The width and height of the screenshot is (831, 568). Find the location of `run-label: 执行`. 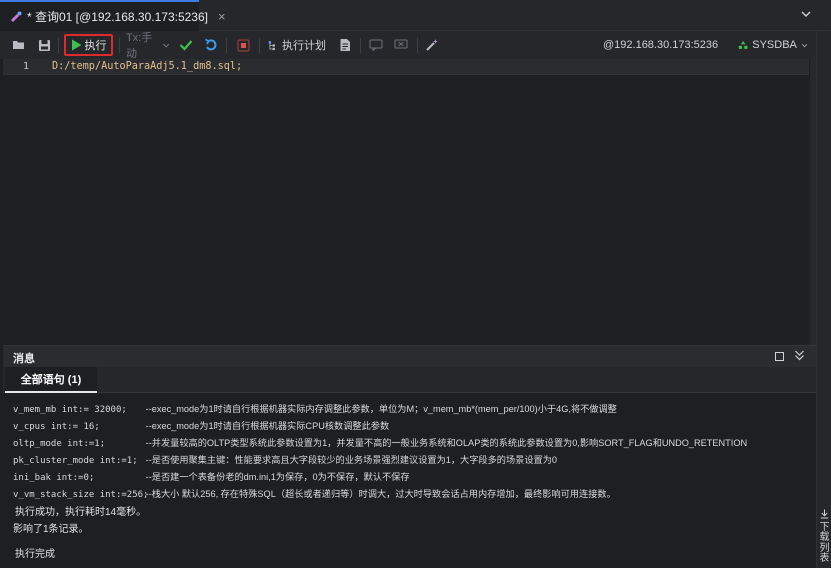

run-label: 执行 is located at coordinates (95, 46).